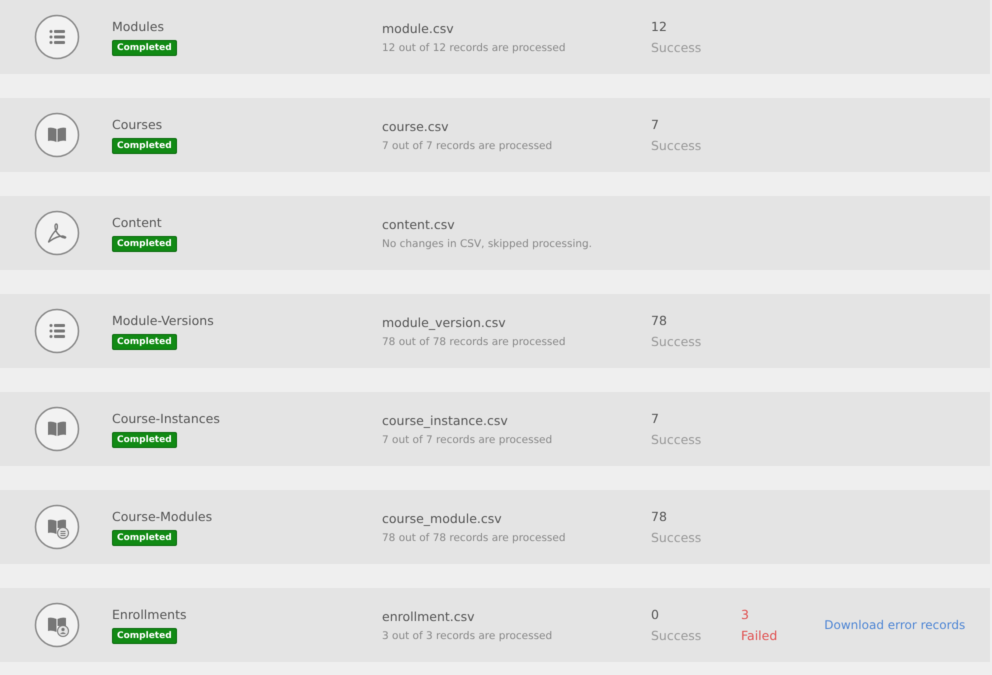 The image size is (992, 675). Describe the element at coordinates (166, 418) in the screenshot. I see `entity-name: Course-Instances` at that location.